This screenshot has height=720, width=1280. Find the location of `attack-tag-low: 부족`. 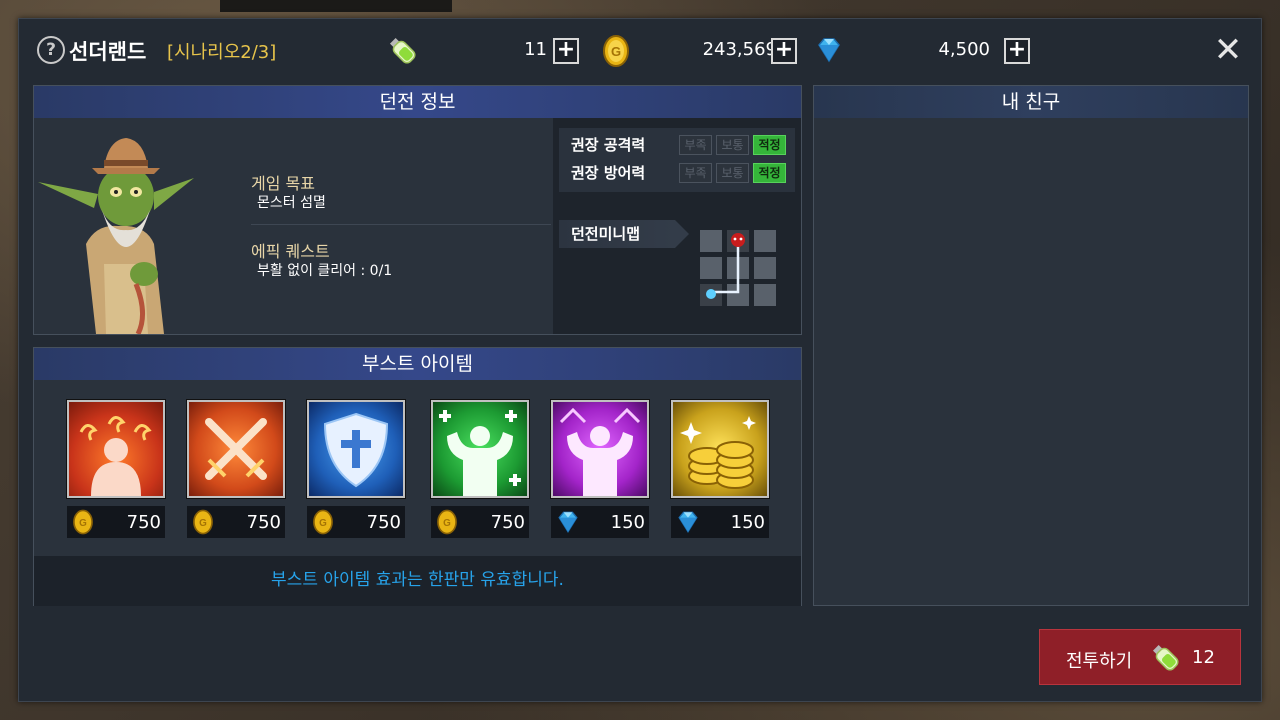

attack-tag-low: 부족 is located at coordinates (695, 145).